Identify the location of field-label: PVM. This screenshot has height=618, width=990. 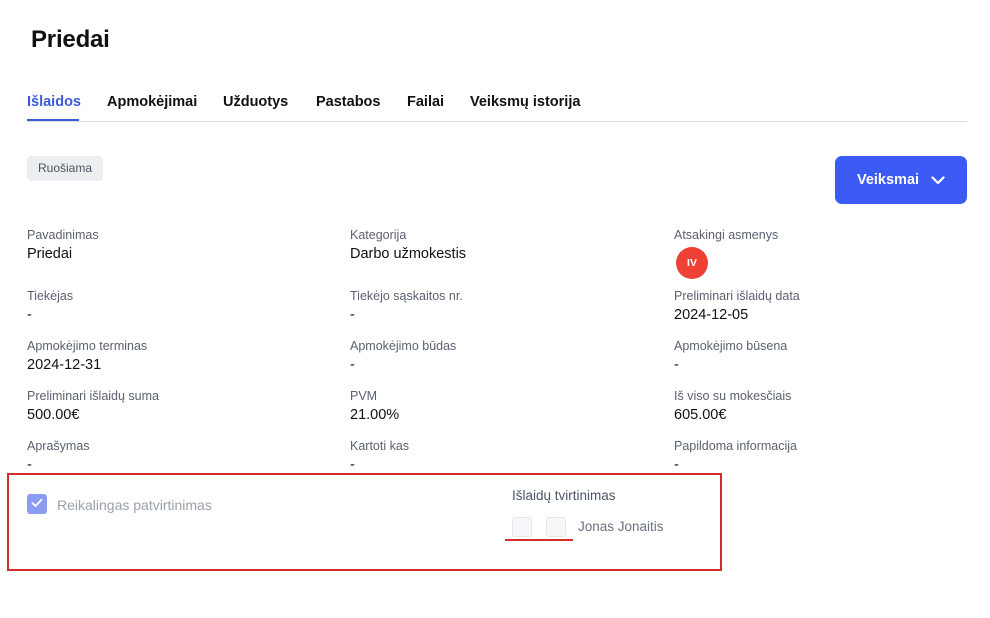
(364, 396).